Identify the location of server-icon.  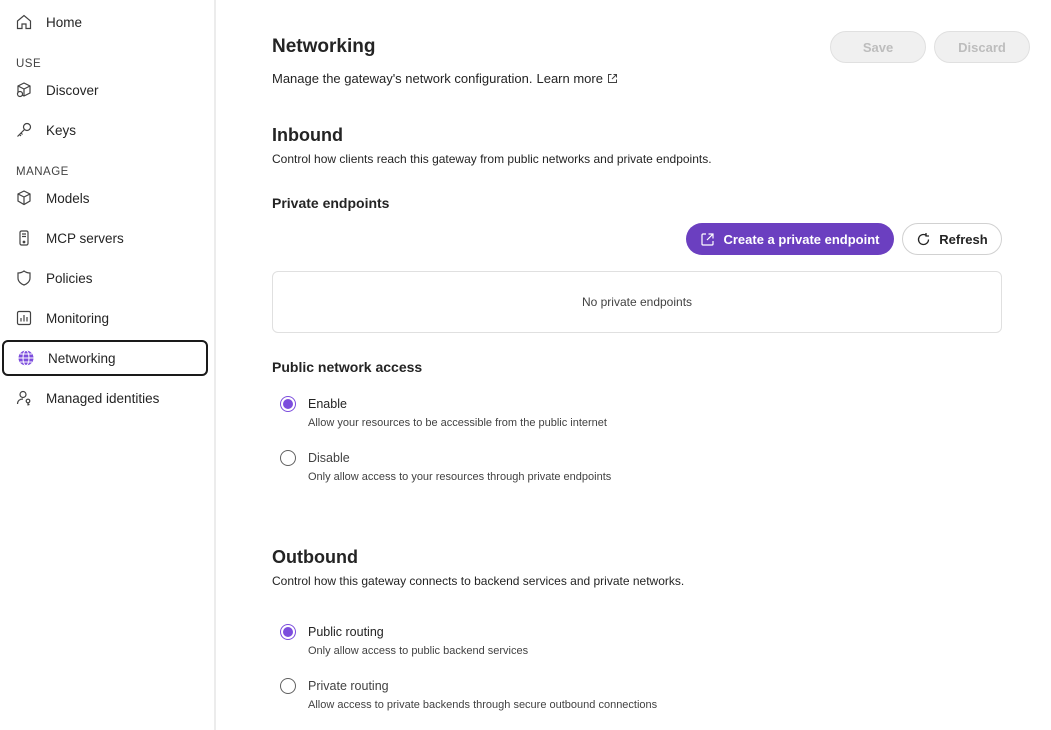
(24, 238).